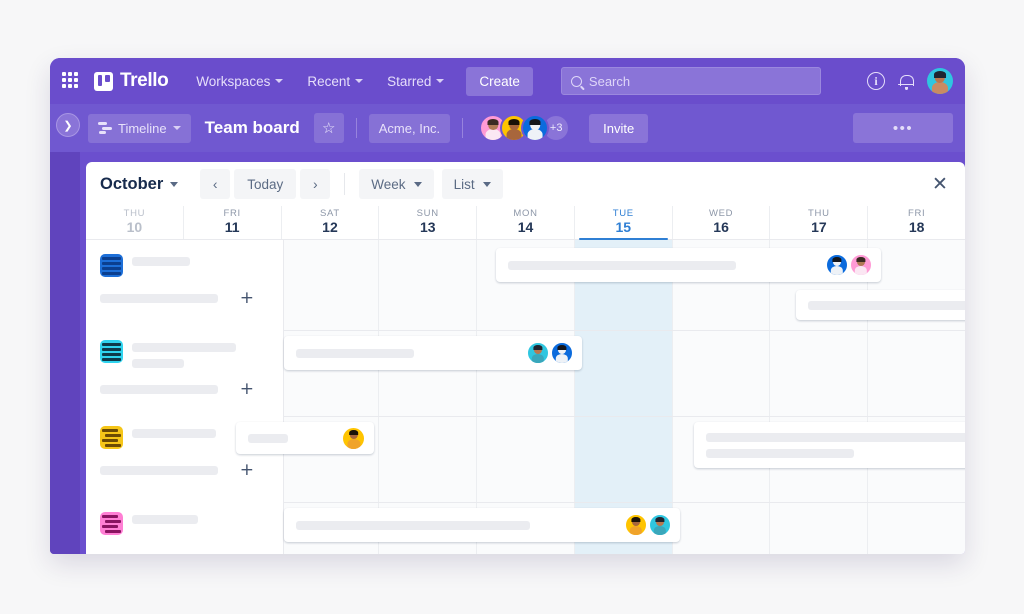 The width and height of the screenshot is (1024, 614). I want to click on info-icon: i, so click(876, 81).